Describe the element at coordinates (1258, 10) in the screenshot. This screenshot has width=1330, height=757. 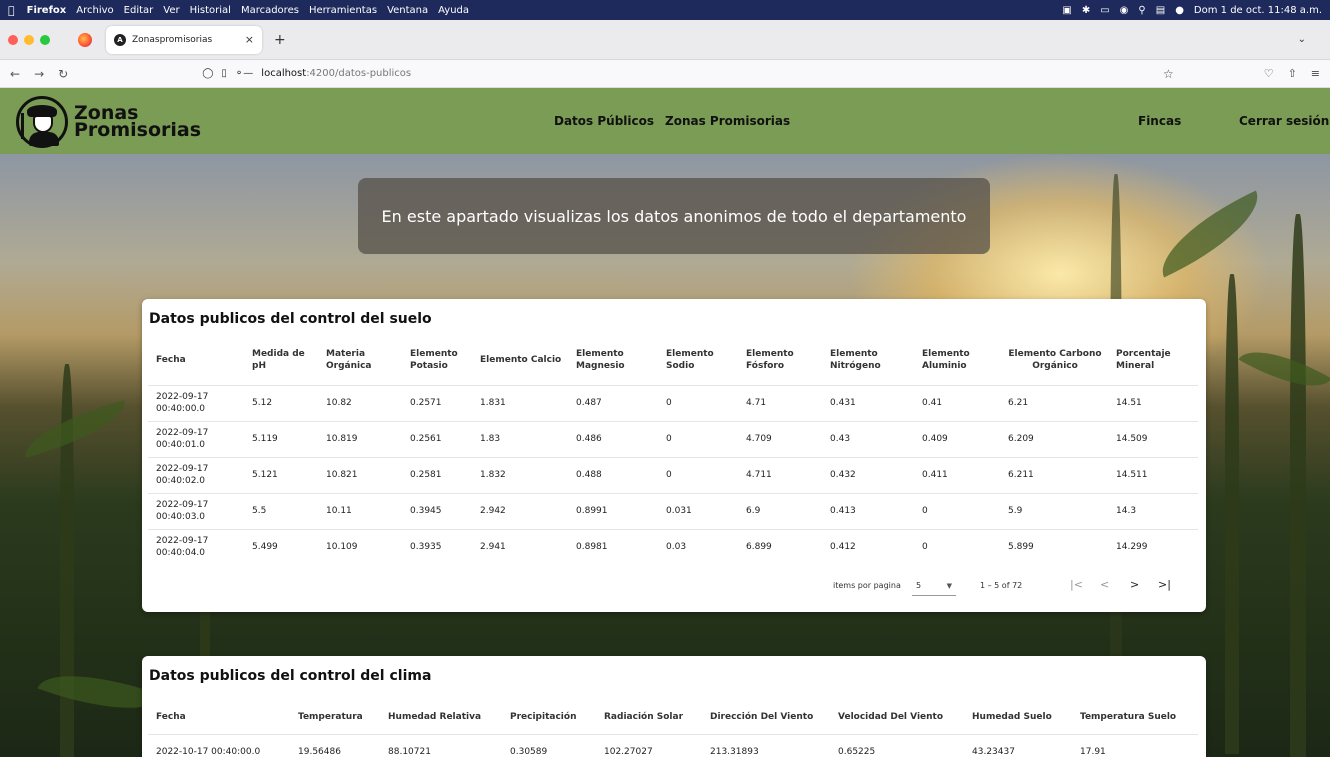
I see `menubar-clock: Dom 1 de oct. 11:48 a.m.` at that location.